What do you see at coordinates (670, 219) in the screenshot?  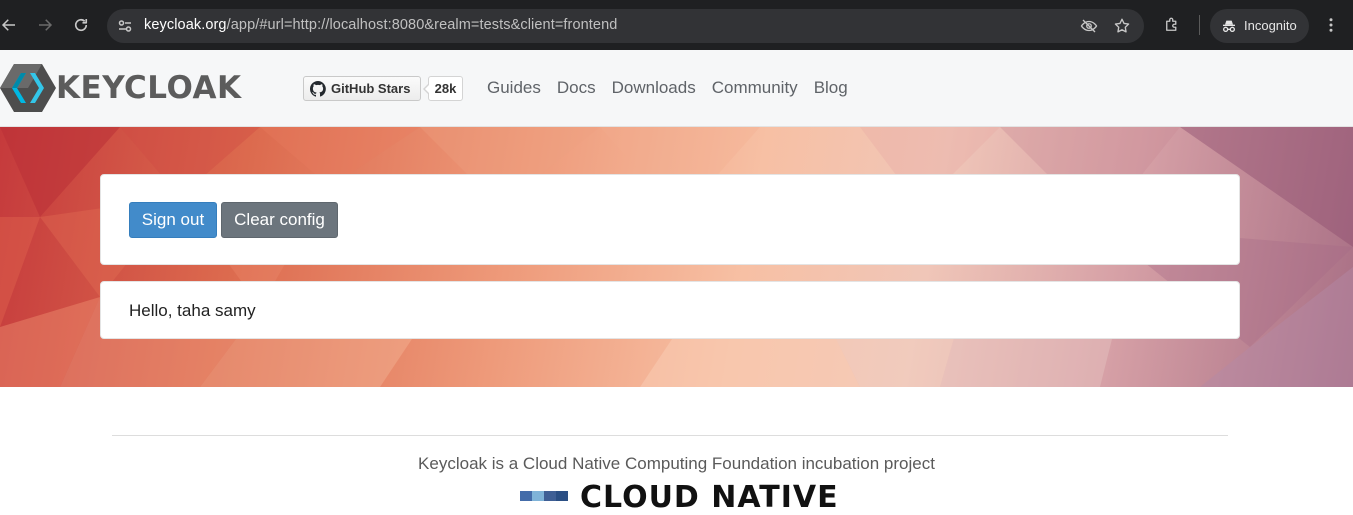 I see `actions-card: Sign out Clear config` at bounding box center [670, 219].